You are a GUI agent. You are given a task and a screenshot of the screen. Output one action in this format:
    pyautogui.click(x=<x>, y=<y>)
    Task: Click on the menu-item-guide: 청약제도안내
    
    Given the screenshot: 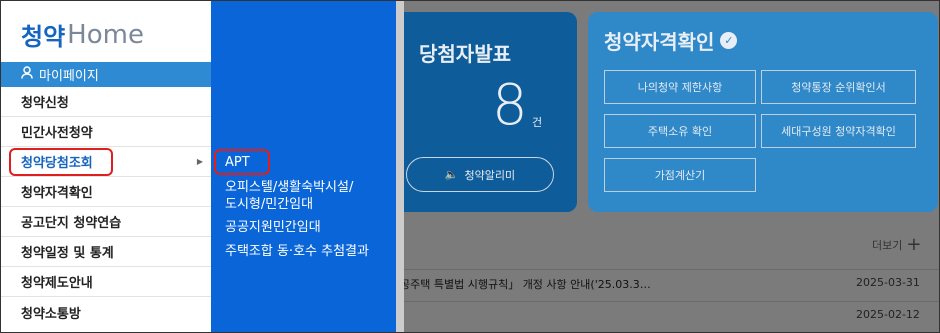 What is the action you would take?
    pyautogui.click(x=106, y=282)
    